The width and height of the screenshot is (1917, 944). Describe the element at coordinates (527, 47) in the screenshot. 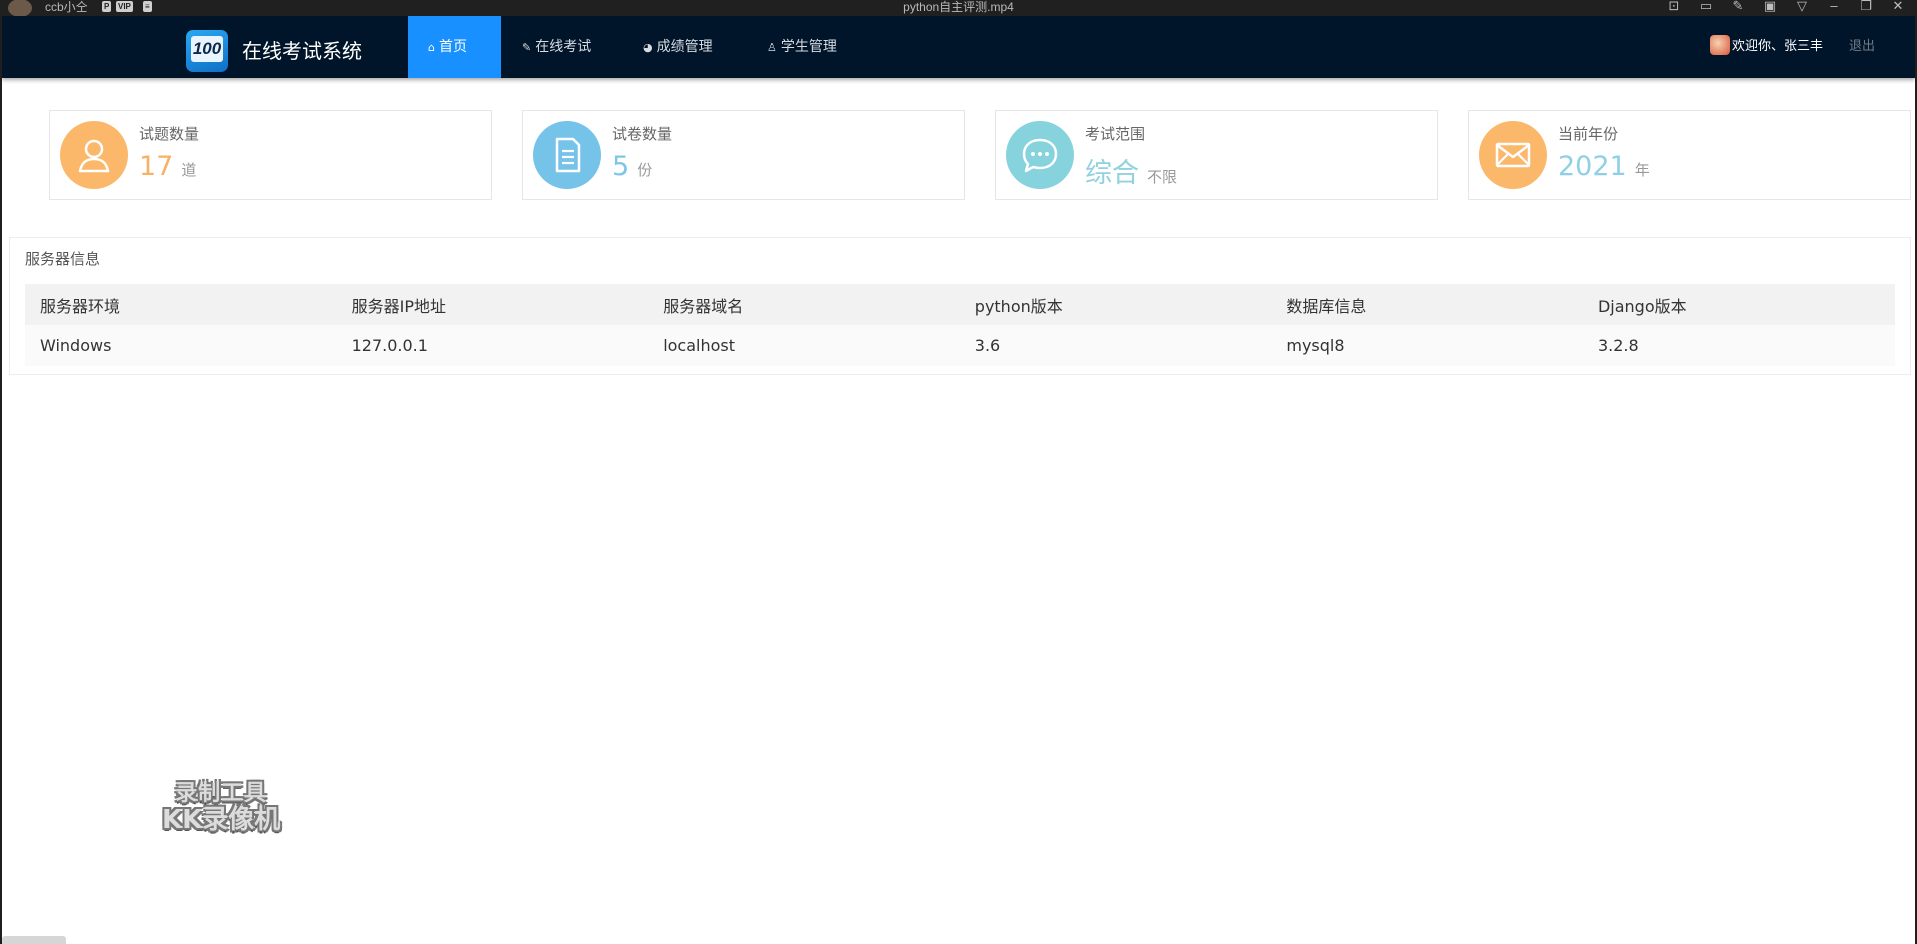

I see `edit-icon: ✎` at that location.